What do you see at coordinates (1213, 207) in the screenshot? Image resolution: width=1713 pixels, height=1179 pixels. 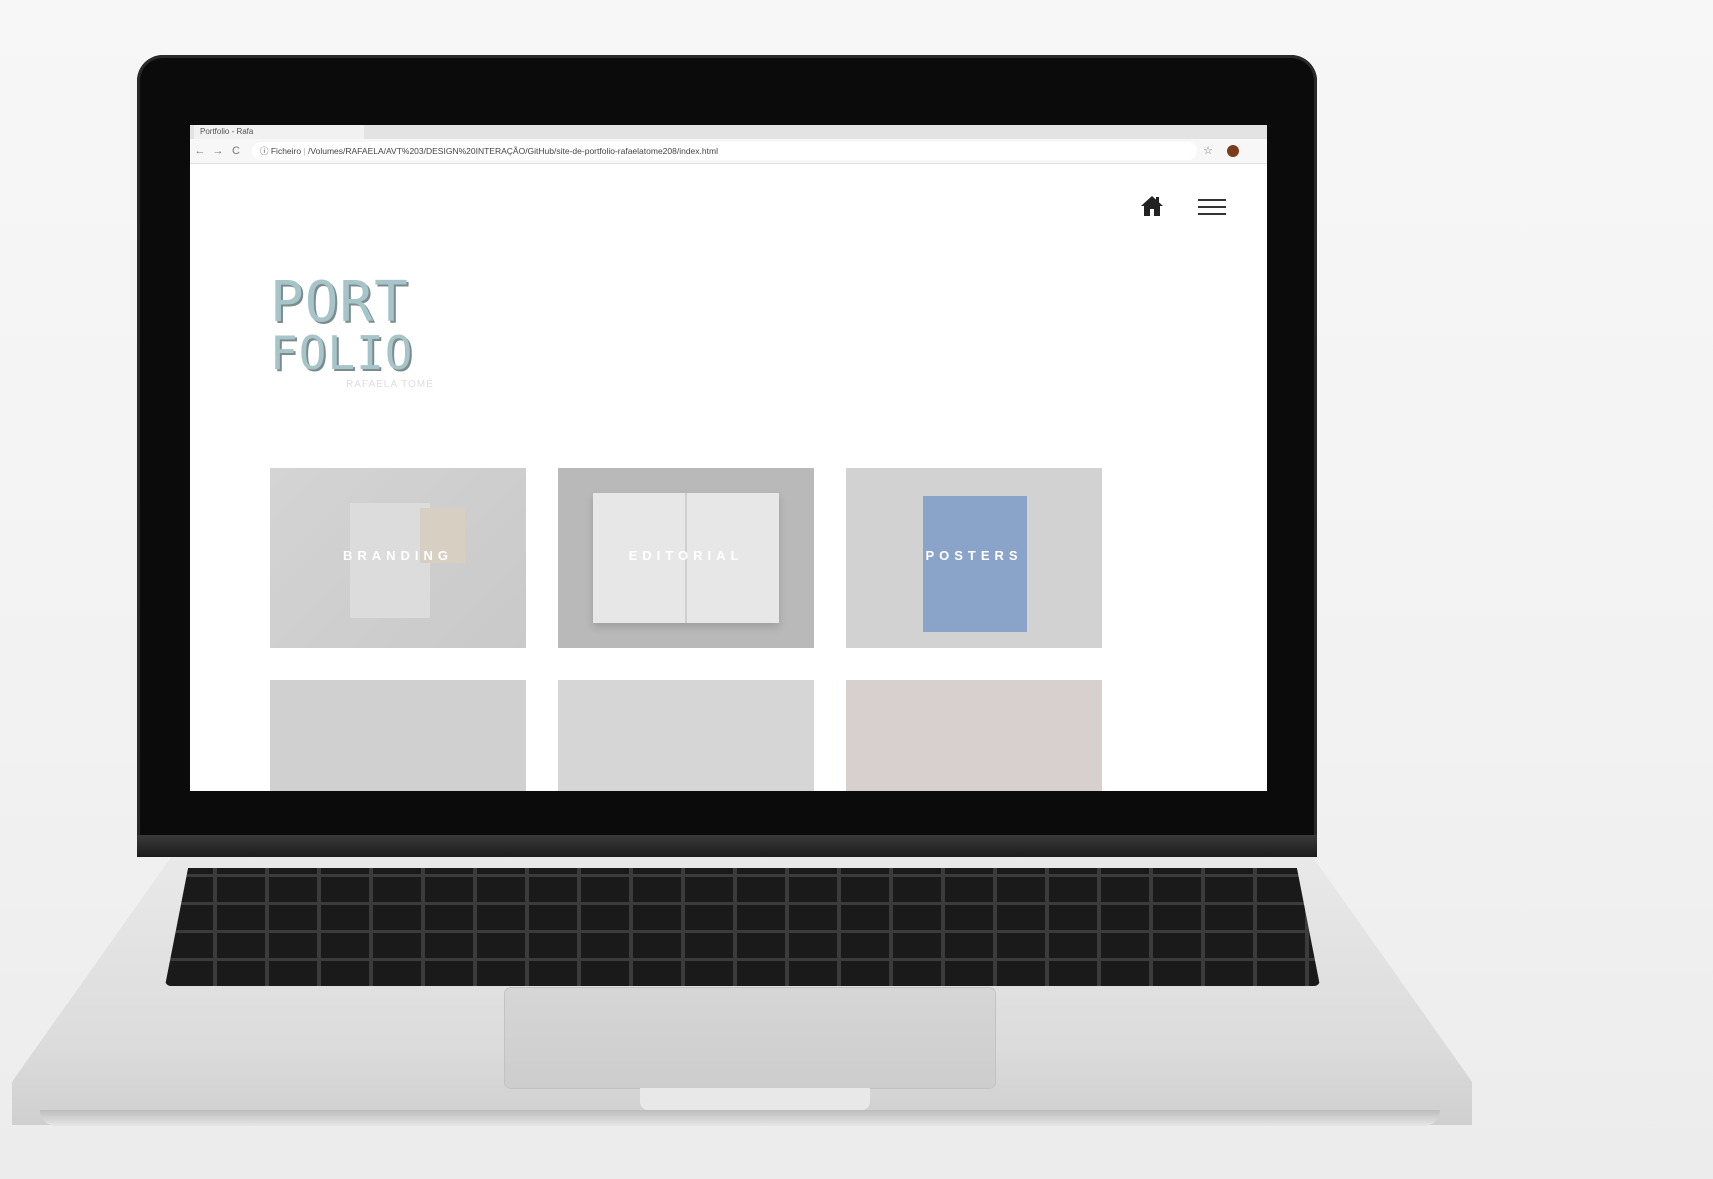 I see `hamburger-menu-icon` at bounding box center [1213, 207].